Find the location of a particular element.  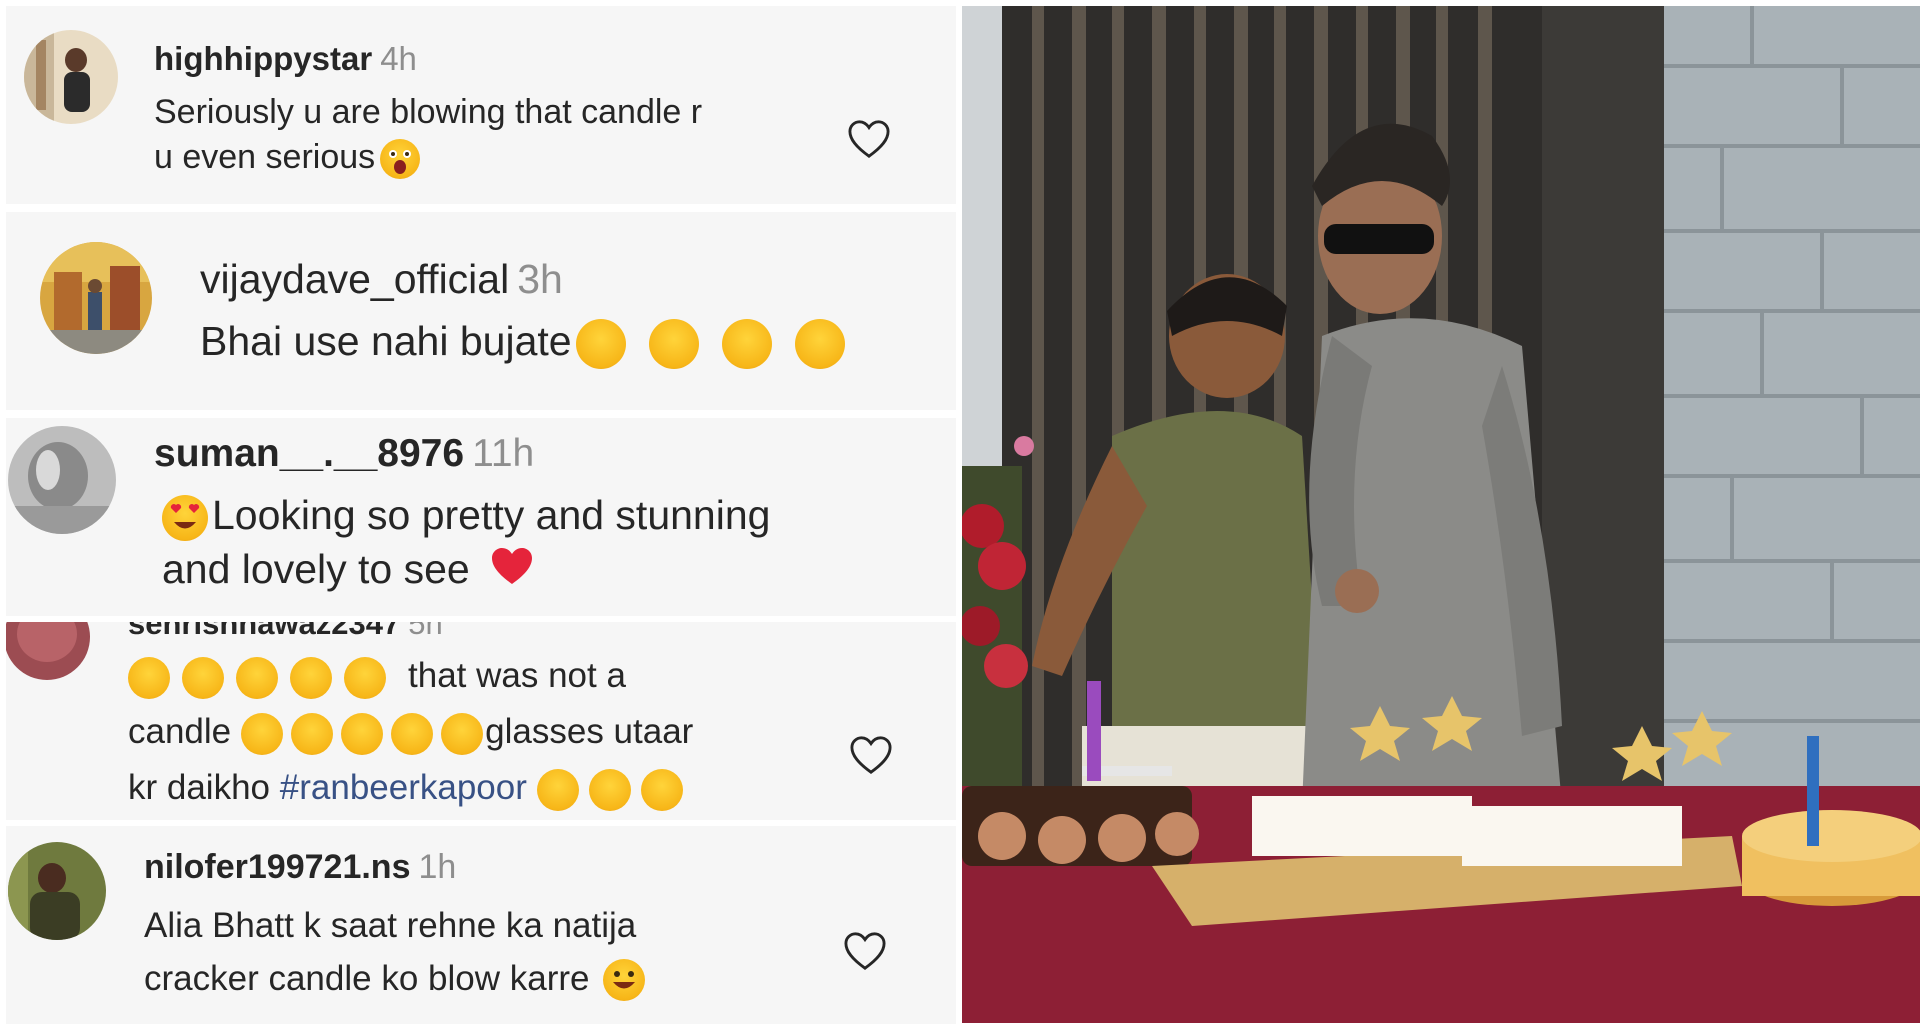

grinning-face-icon is located at coordinates (624, 980).